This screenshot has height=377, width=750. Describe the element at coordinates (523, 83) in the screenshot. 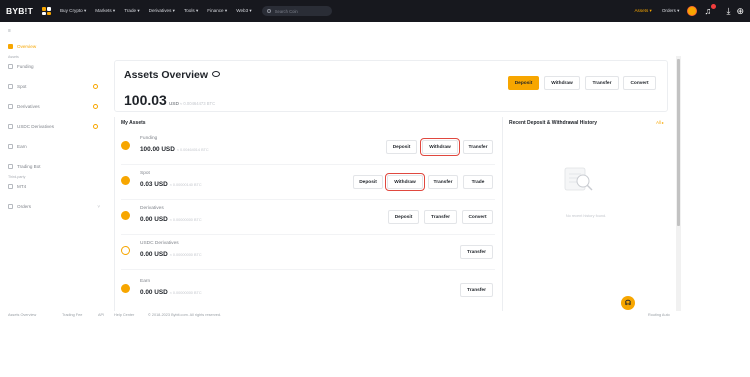

I see `deposit-button: Deposit` at that location.